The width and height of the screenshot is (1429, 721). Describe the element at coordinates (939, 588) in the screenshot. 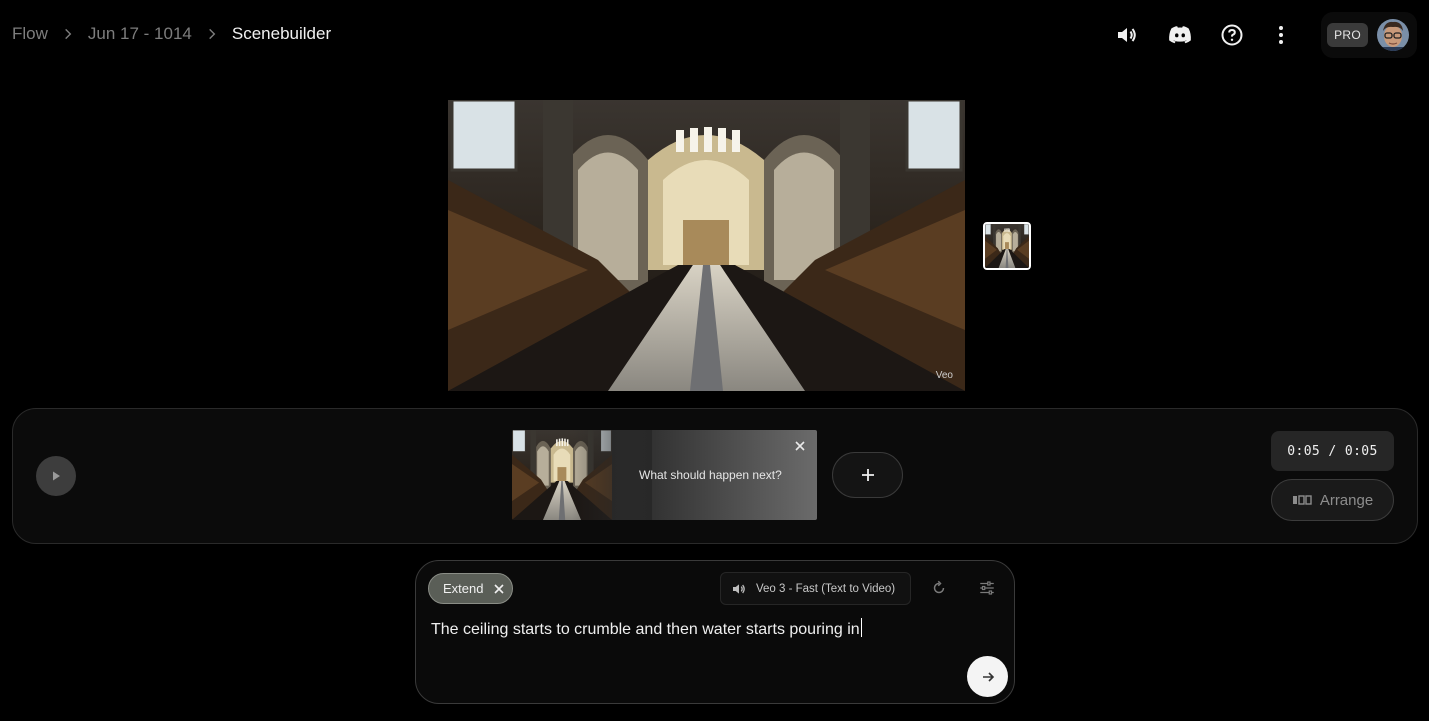

I see `refresh-icon` at that location.